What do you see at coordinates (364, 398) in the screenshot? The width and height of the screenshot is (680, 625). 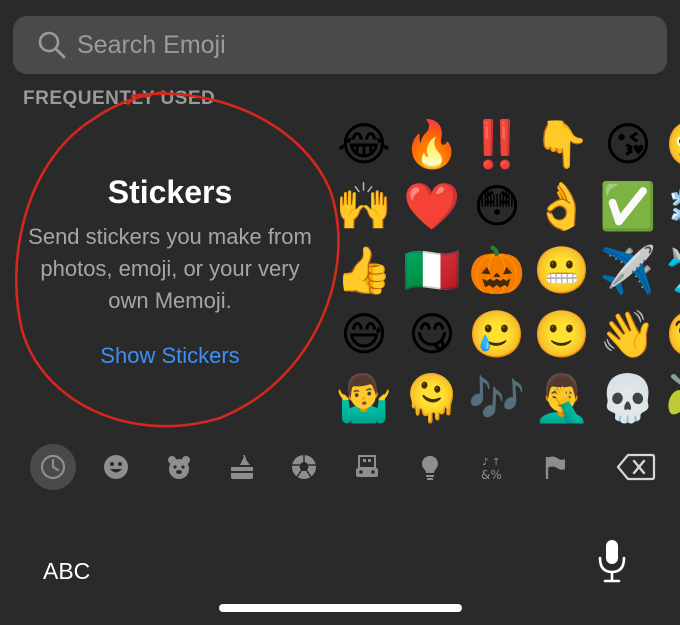 I see `emoji-cell: 🤷‍♂️` at bounding box center [364, 398].